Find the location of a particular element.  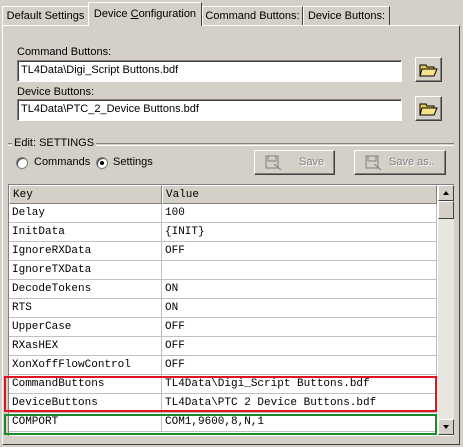

arrow-down-icon is located at coordinates (446, 427).